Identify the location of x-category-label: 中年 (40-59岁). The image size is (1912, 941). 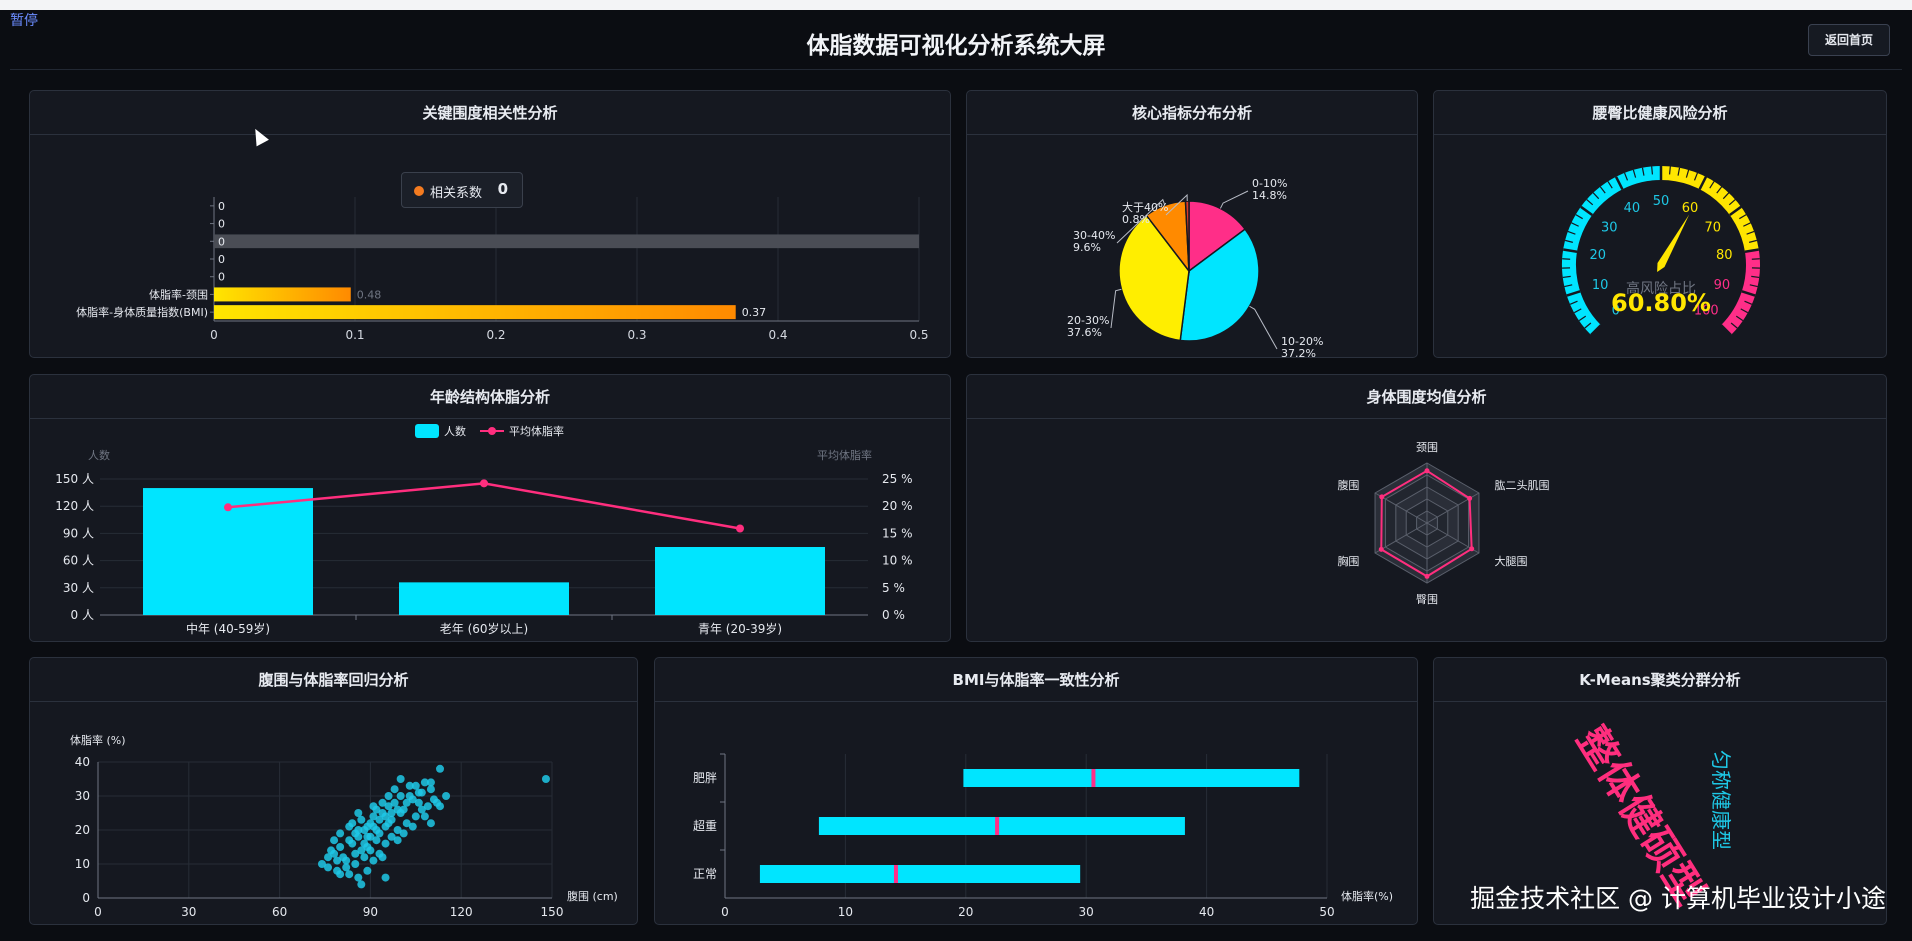
(228, 628).